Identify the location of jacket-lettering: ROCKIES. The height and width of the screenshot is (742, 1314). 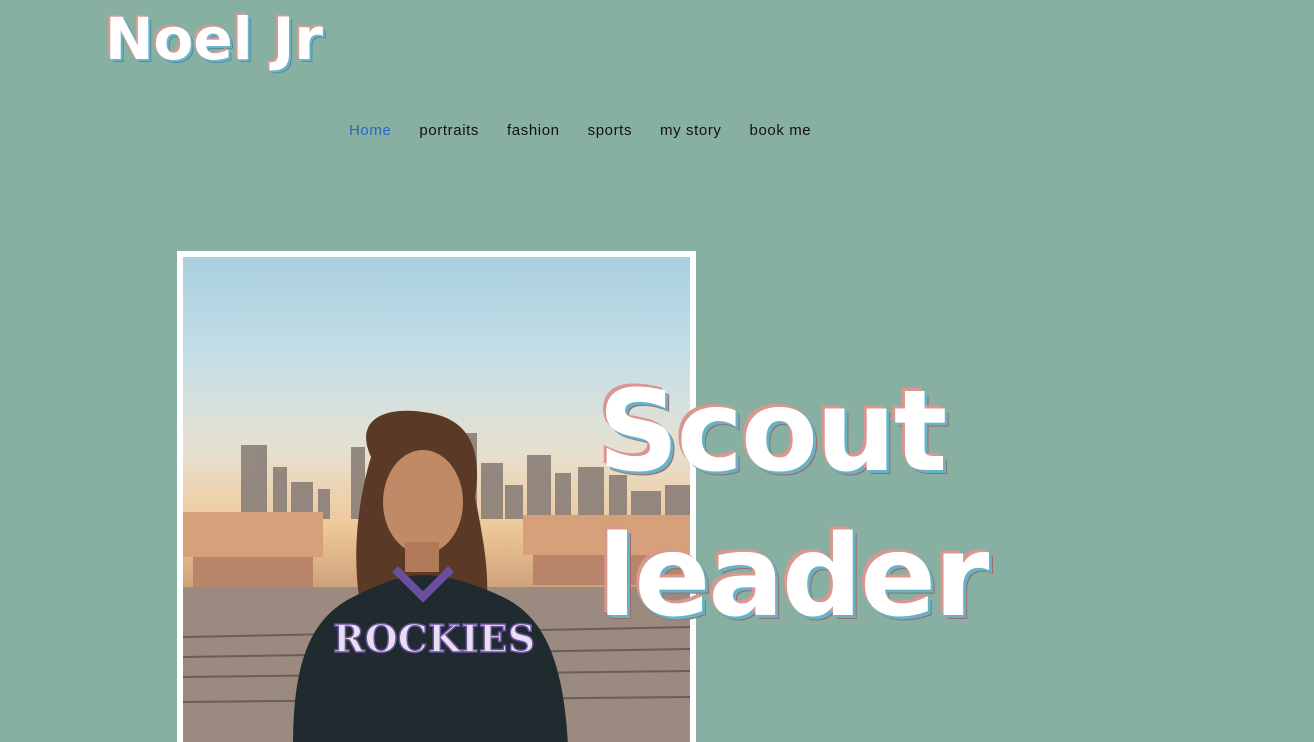
(434, 638).